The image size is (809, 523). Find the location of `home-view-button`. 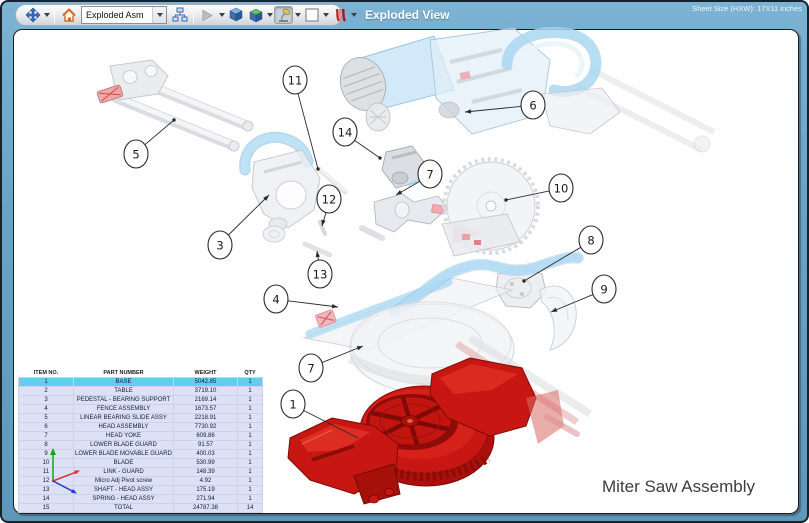

home-view-button is located at coordinates (68, 15).